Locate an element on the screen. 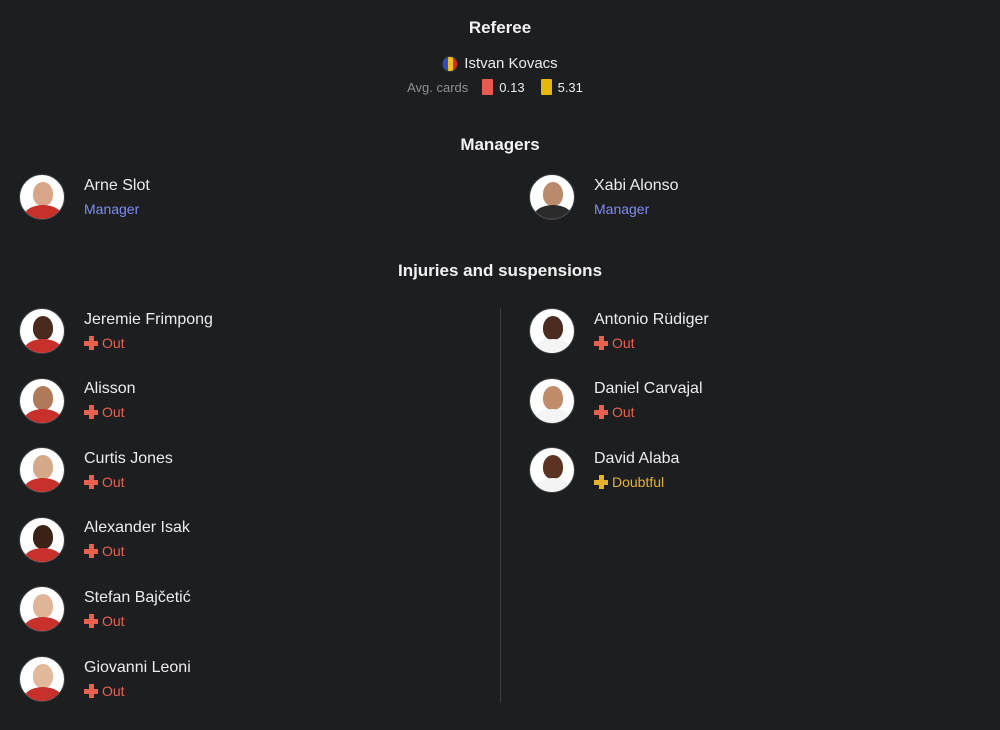 This screenshot has width=1000, height=730. injury-status-label: Doubtful is located at coordinates (638, 481).